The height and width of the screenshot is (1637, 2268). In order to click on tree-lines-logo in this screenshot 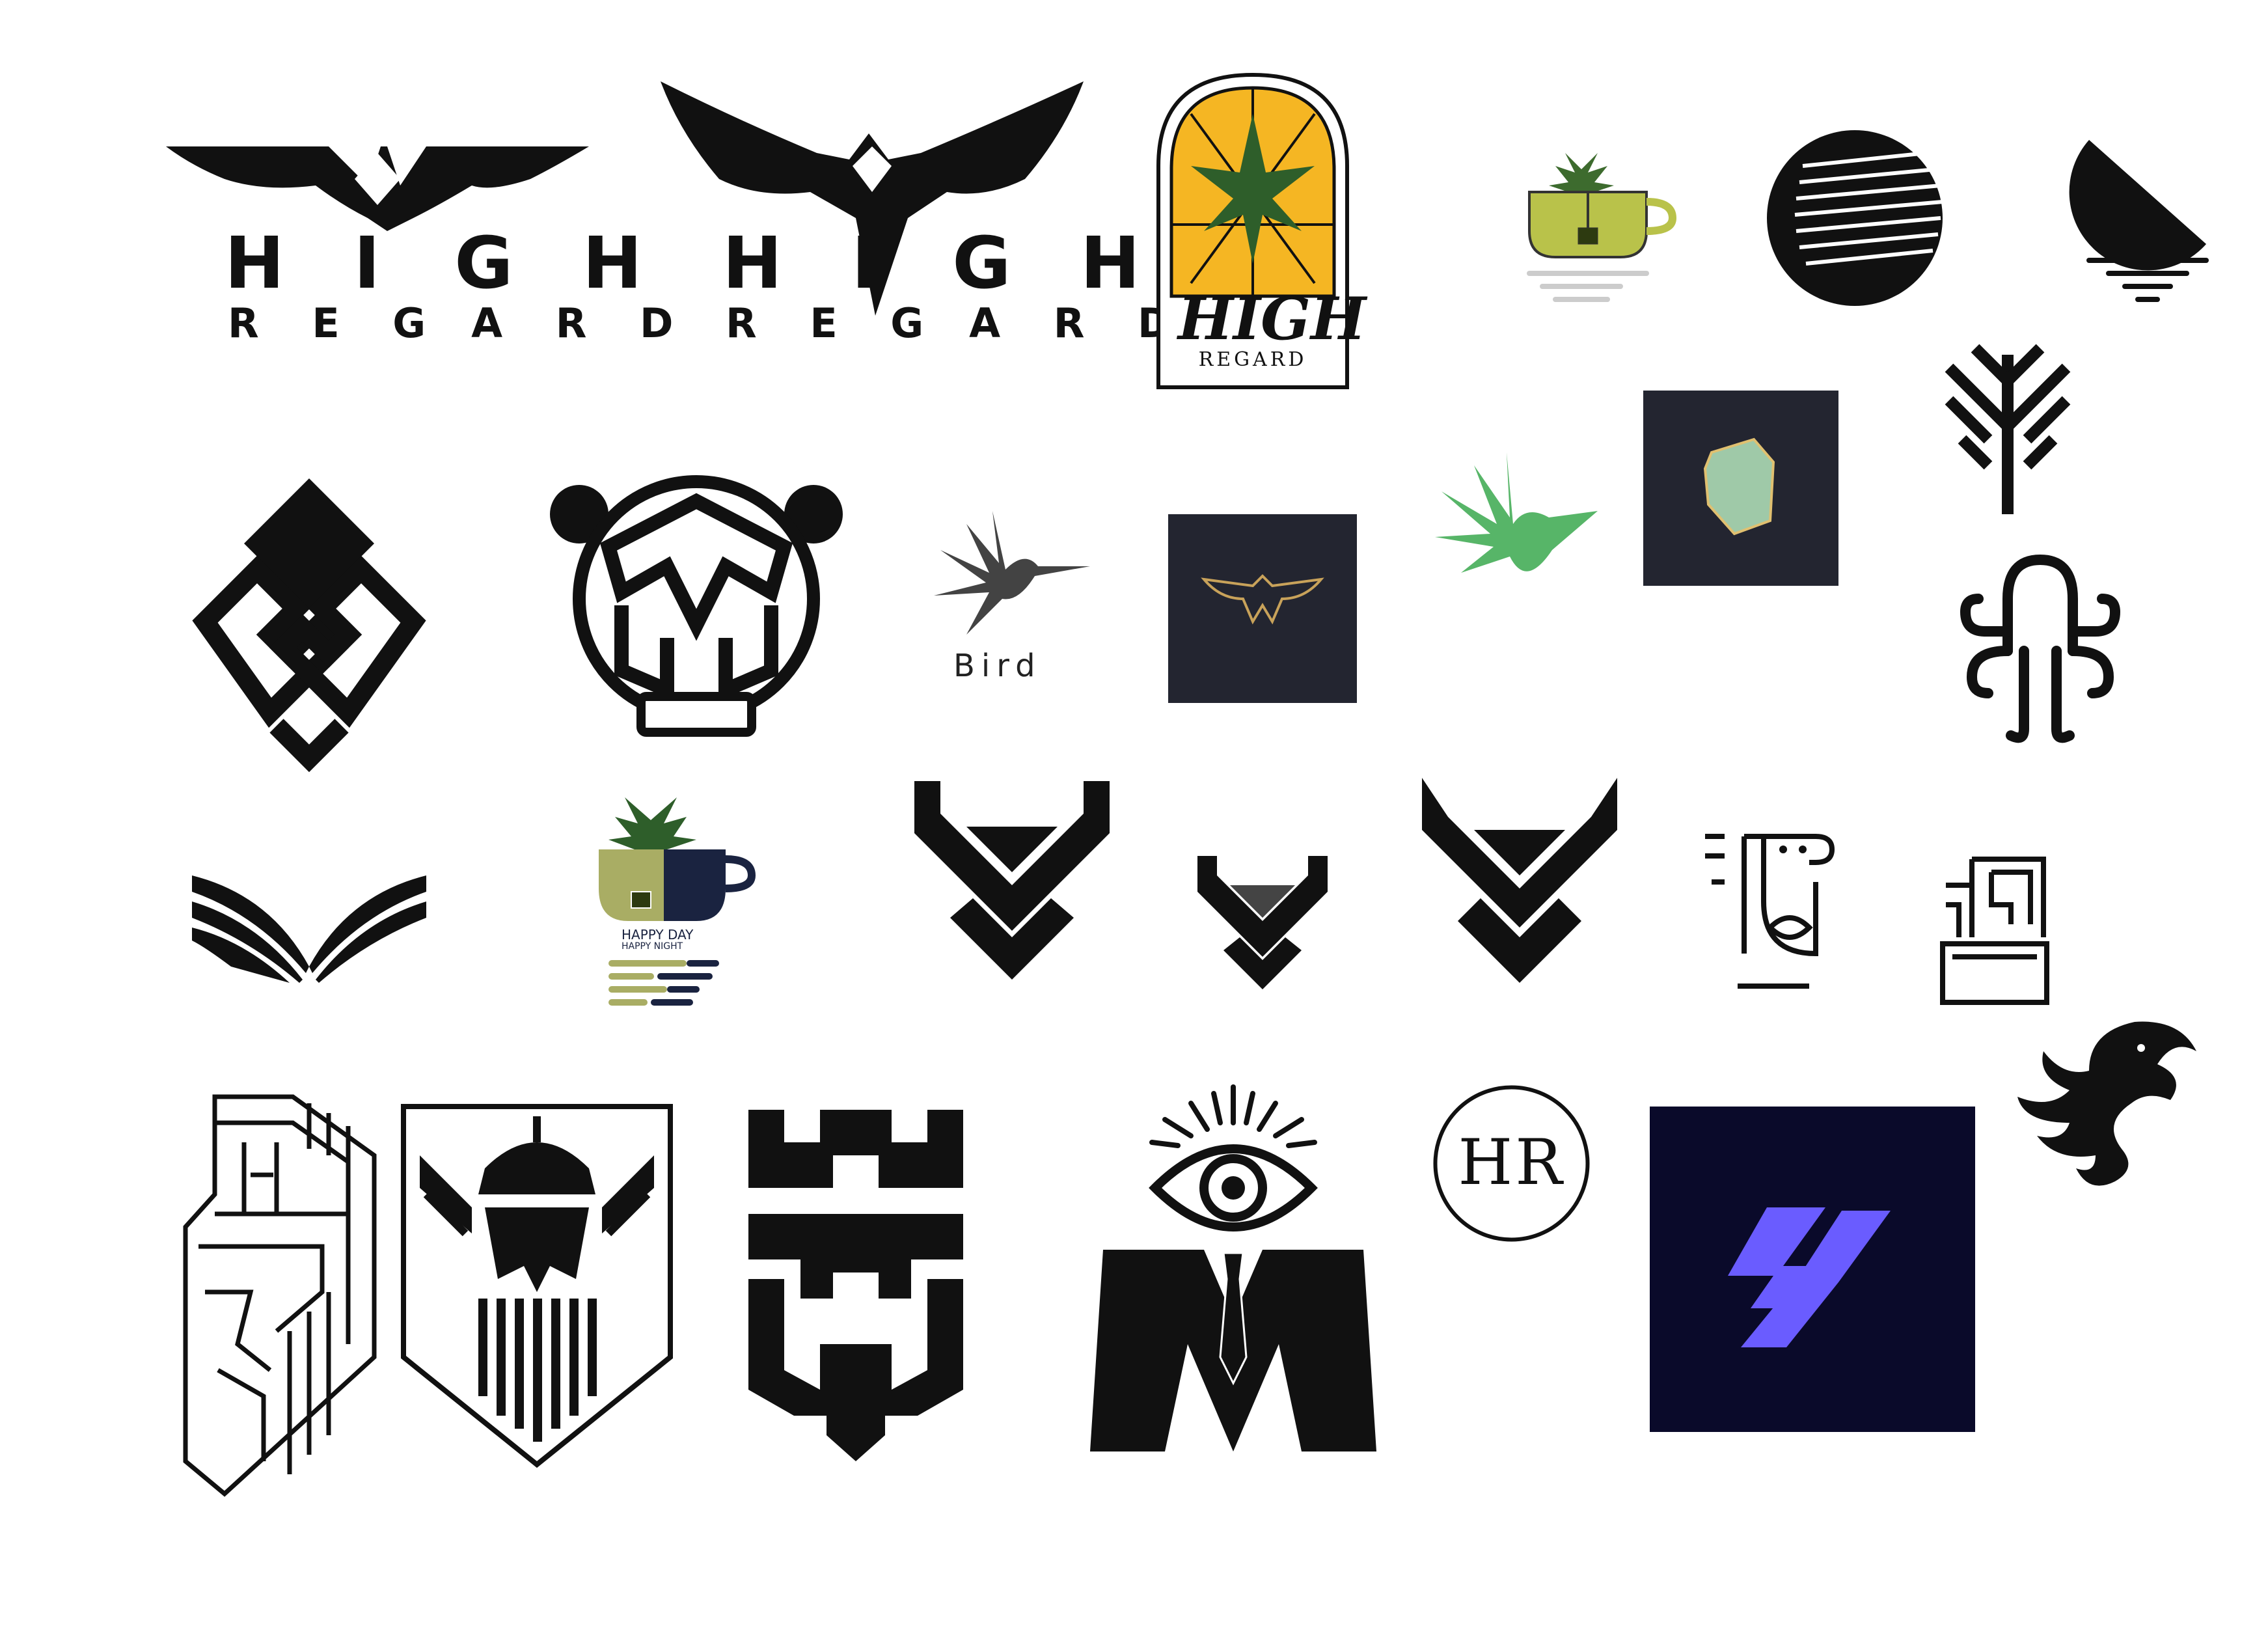, I will do `click(2008, 430)`.